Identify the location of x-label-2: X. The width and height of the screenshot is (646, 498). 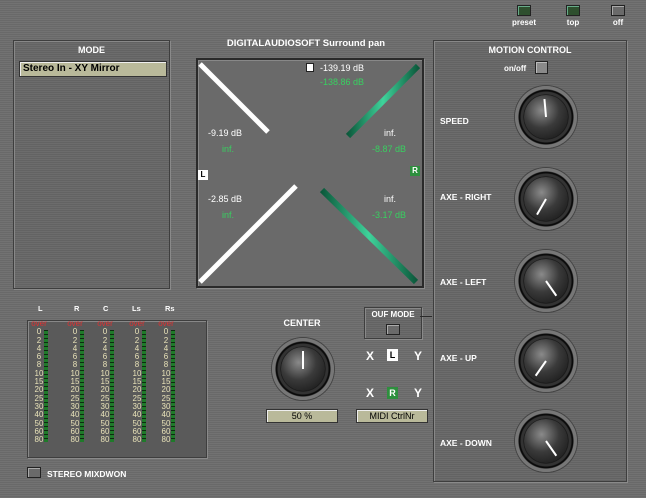
(370, 393).